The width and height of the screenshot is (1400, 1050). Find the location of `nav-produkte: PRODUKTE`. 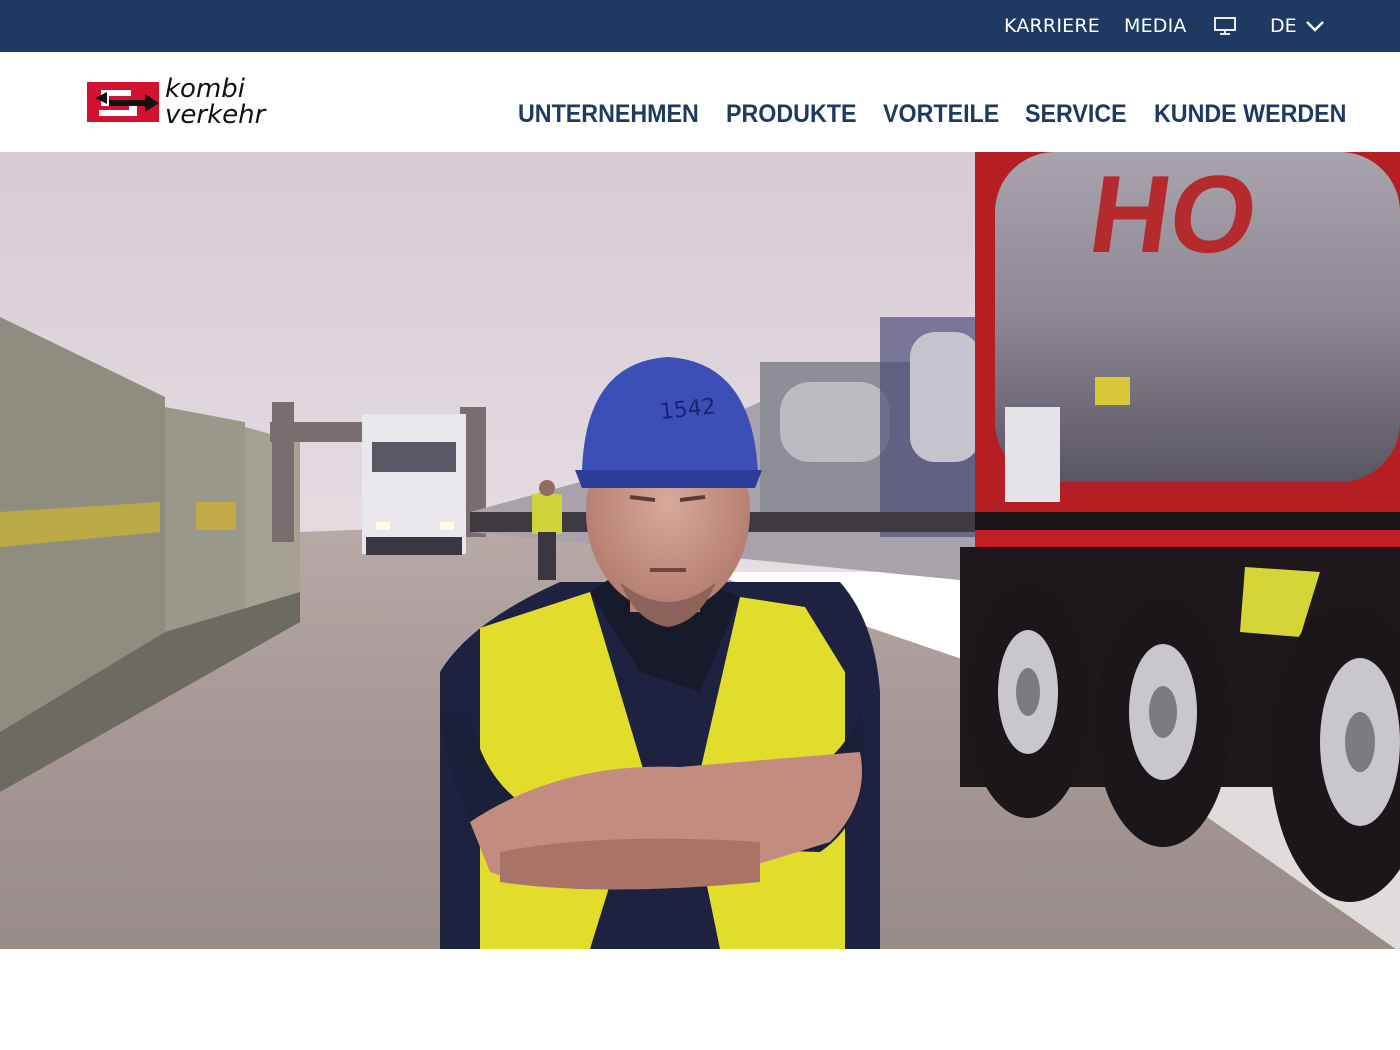

nav-produkte: PRODUKTE is located at coordinates (791, 114).